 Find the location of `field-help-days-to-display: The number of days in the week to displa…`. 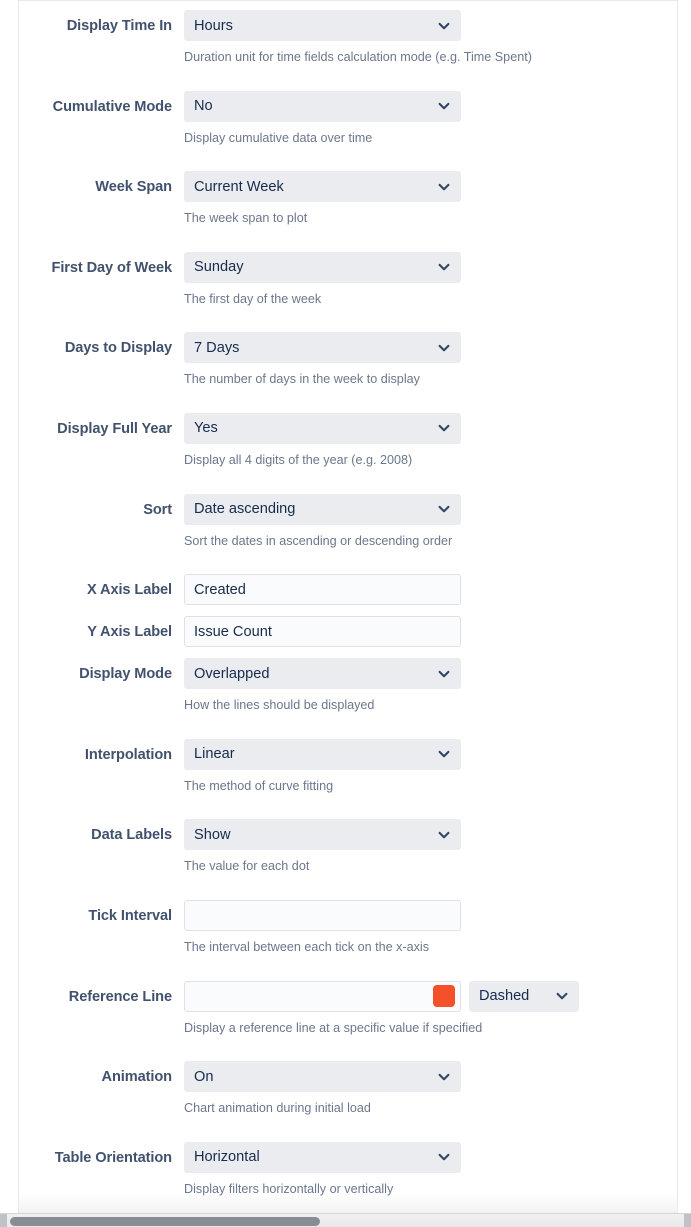

field-help-days-to-display: The number of days in the week to displa… is located at coordinates (302, 379).